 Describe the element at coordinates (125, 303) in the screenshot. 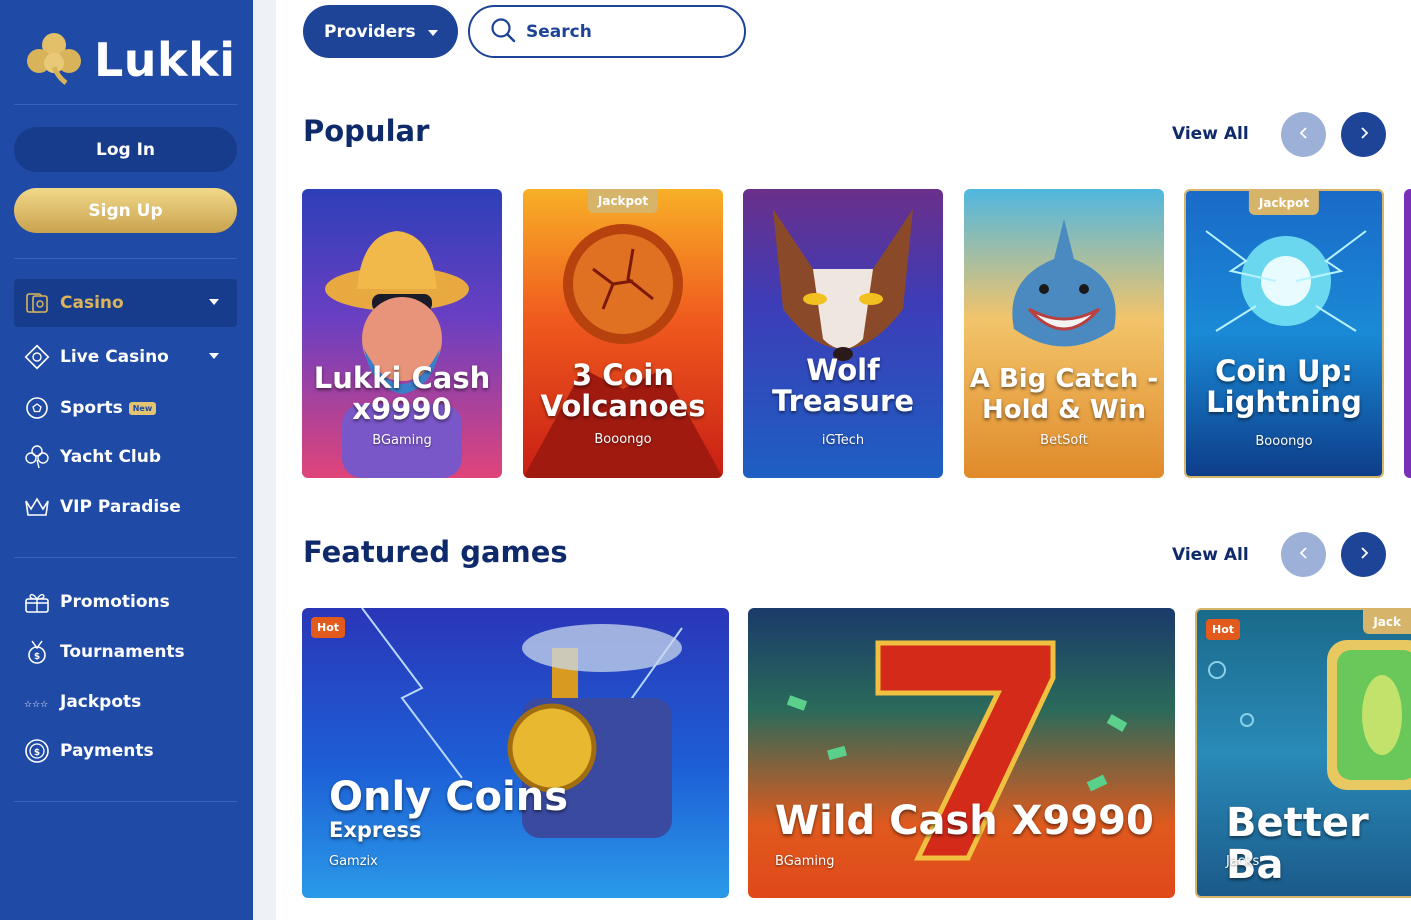

I see `sidebar-item-casino: Casino` at that location.